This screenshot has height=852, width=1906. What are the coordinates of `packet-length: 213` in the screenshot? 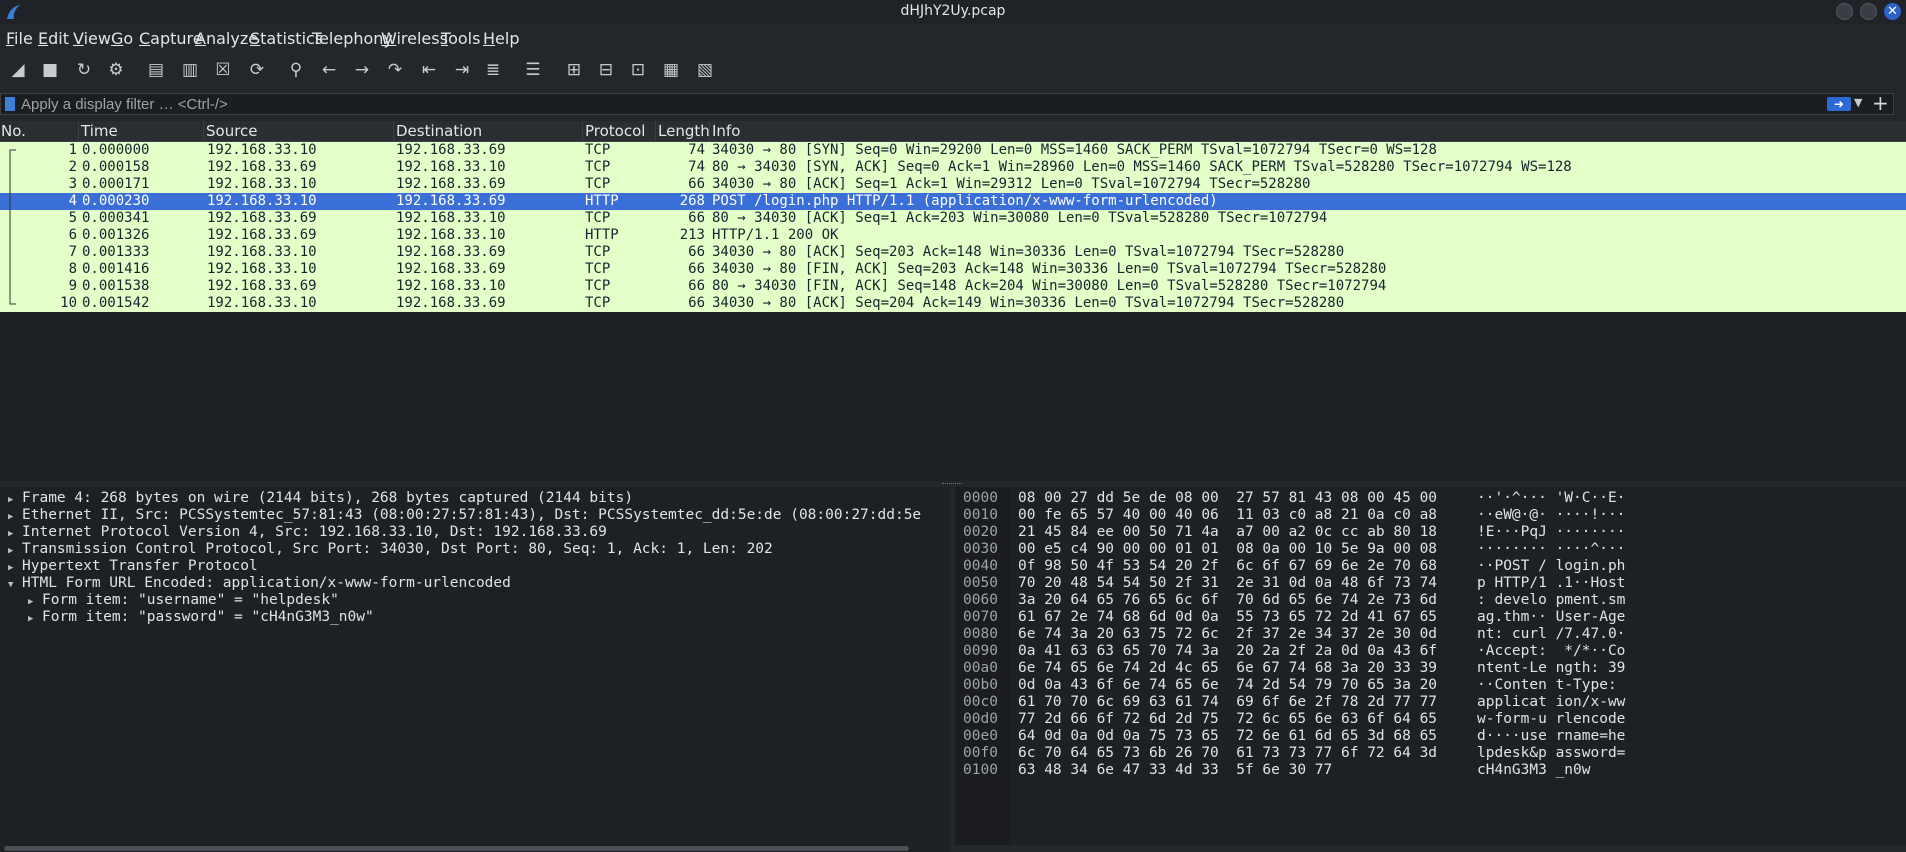 It's located at (692, 235).